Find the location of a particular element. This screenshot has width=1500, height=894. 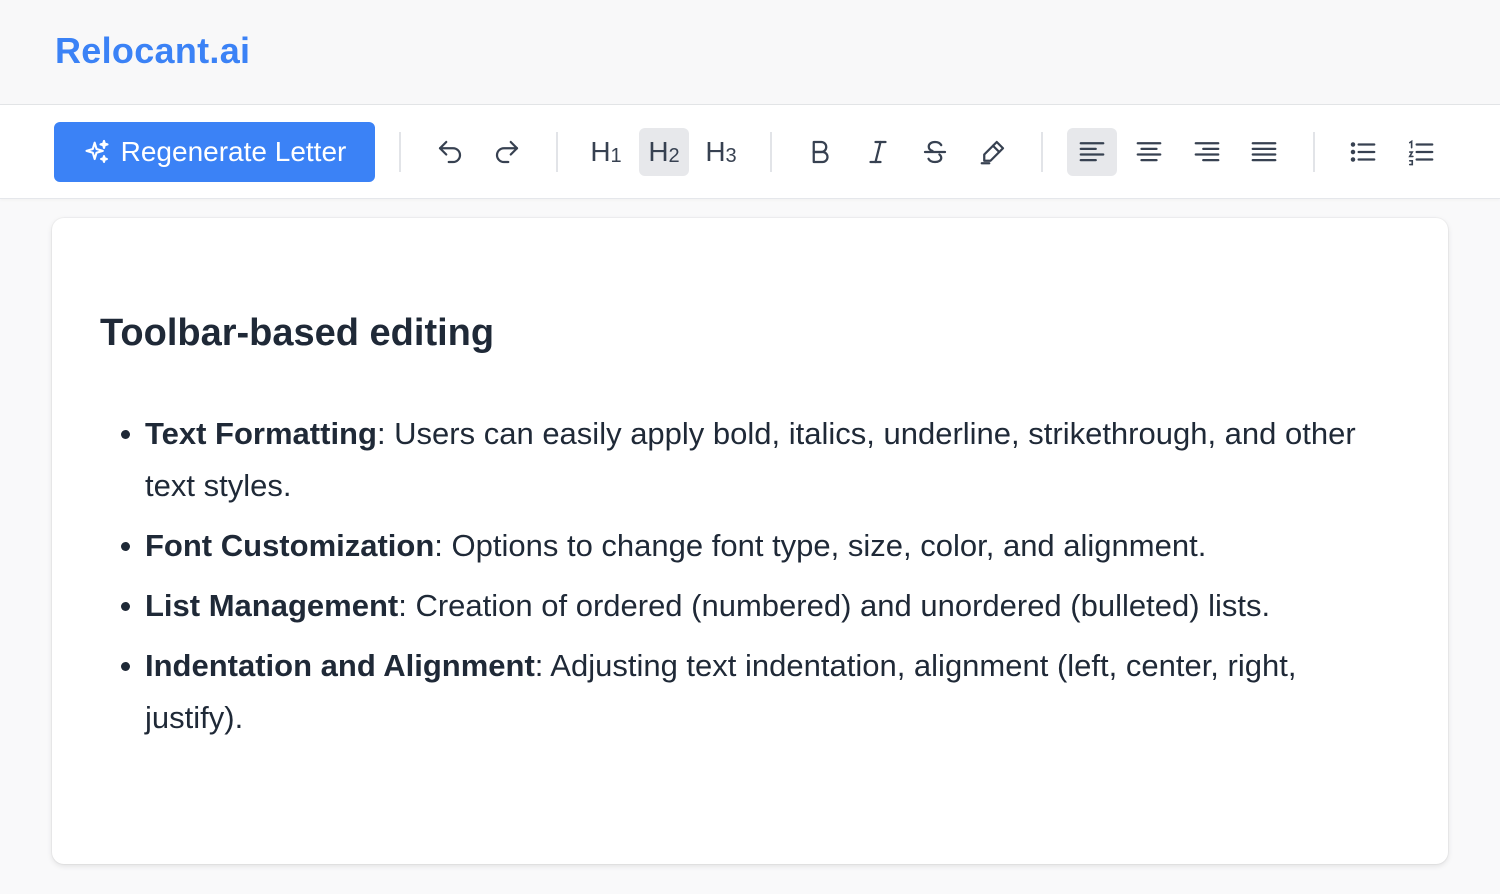

ordered-list-button is located at coordinates (1421, 152).